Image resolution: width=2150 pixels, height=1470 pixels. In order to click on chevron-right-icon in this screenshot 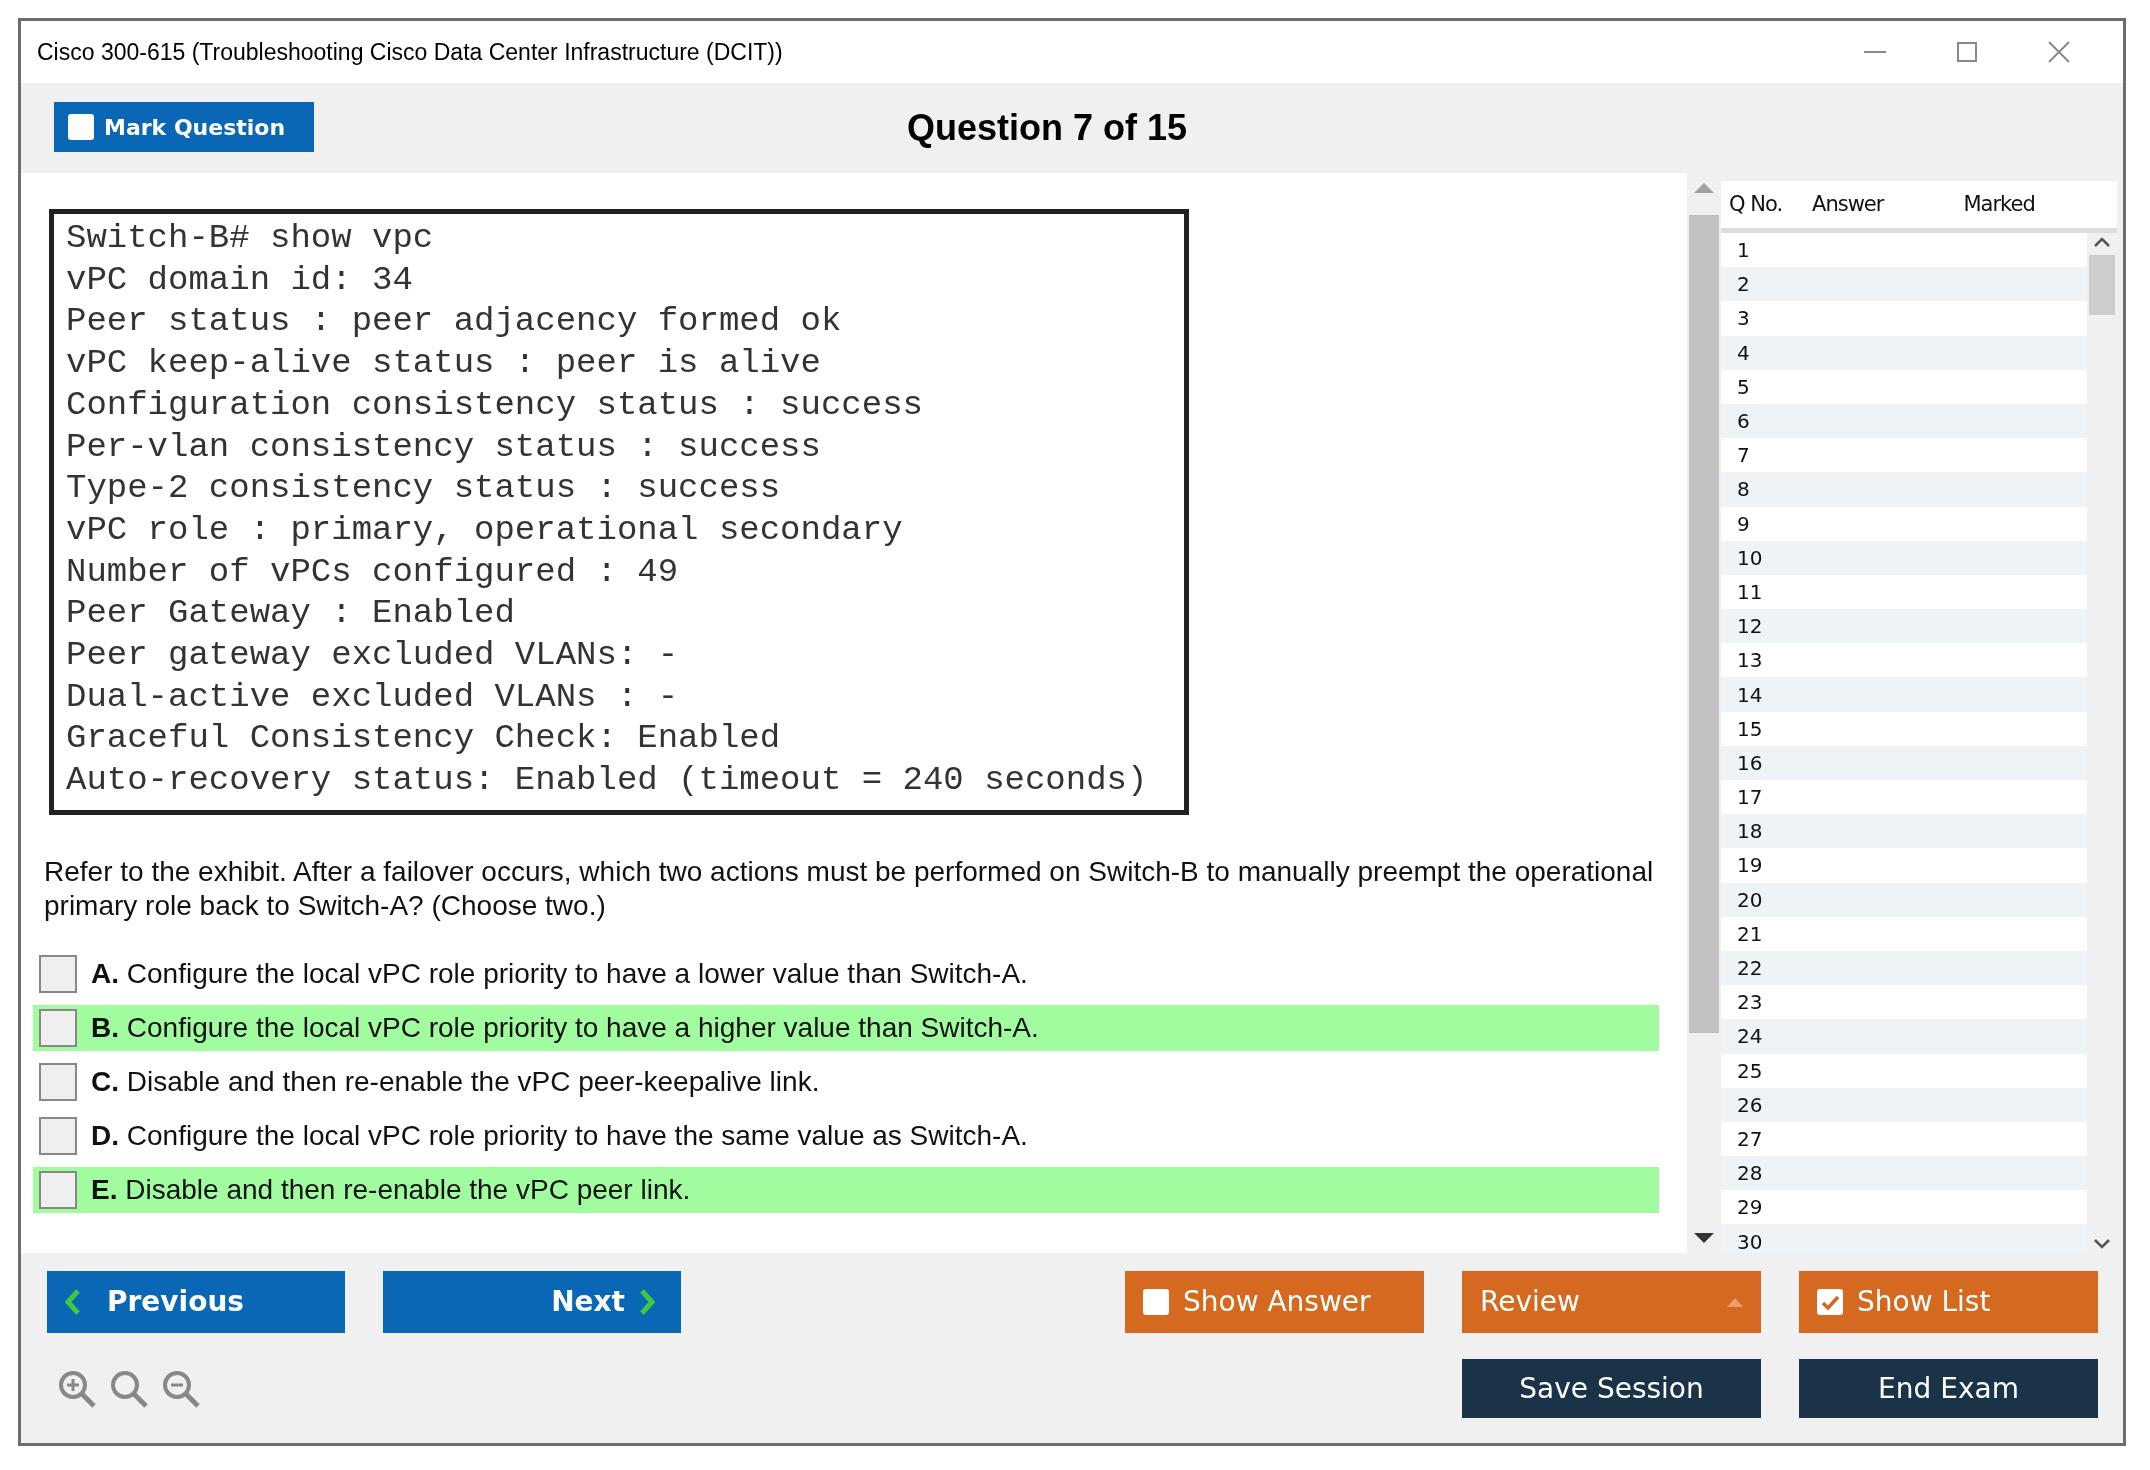, I will do `click(647, 1302)`.